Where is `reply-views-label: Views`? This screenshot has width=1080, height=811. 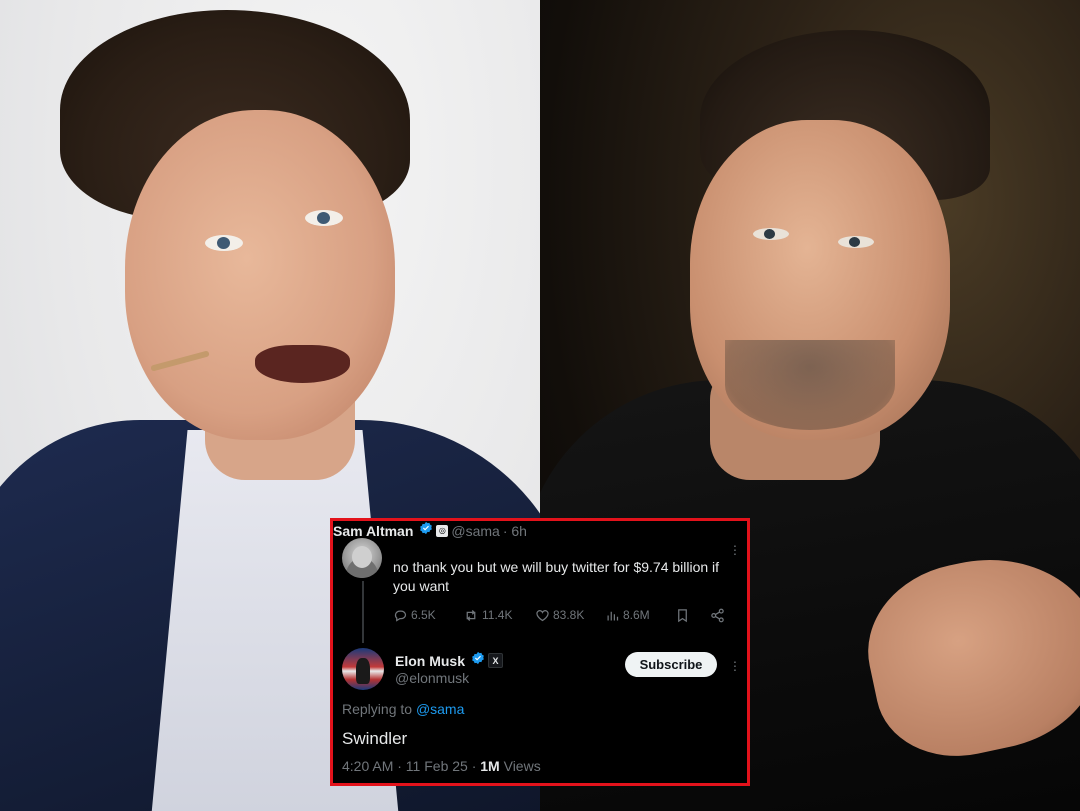
reply-views-label: Views is located at coordinates (520, 766).